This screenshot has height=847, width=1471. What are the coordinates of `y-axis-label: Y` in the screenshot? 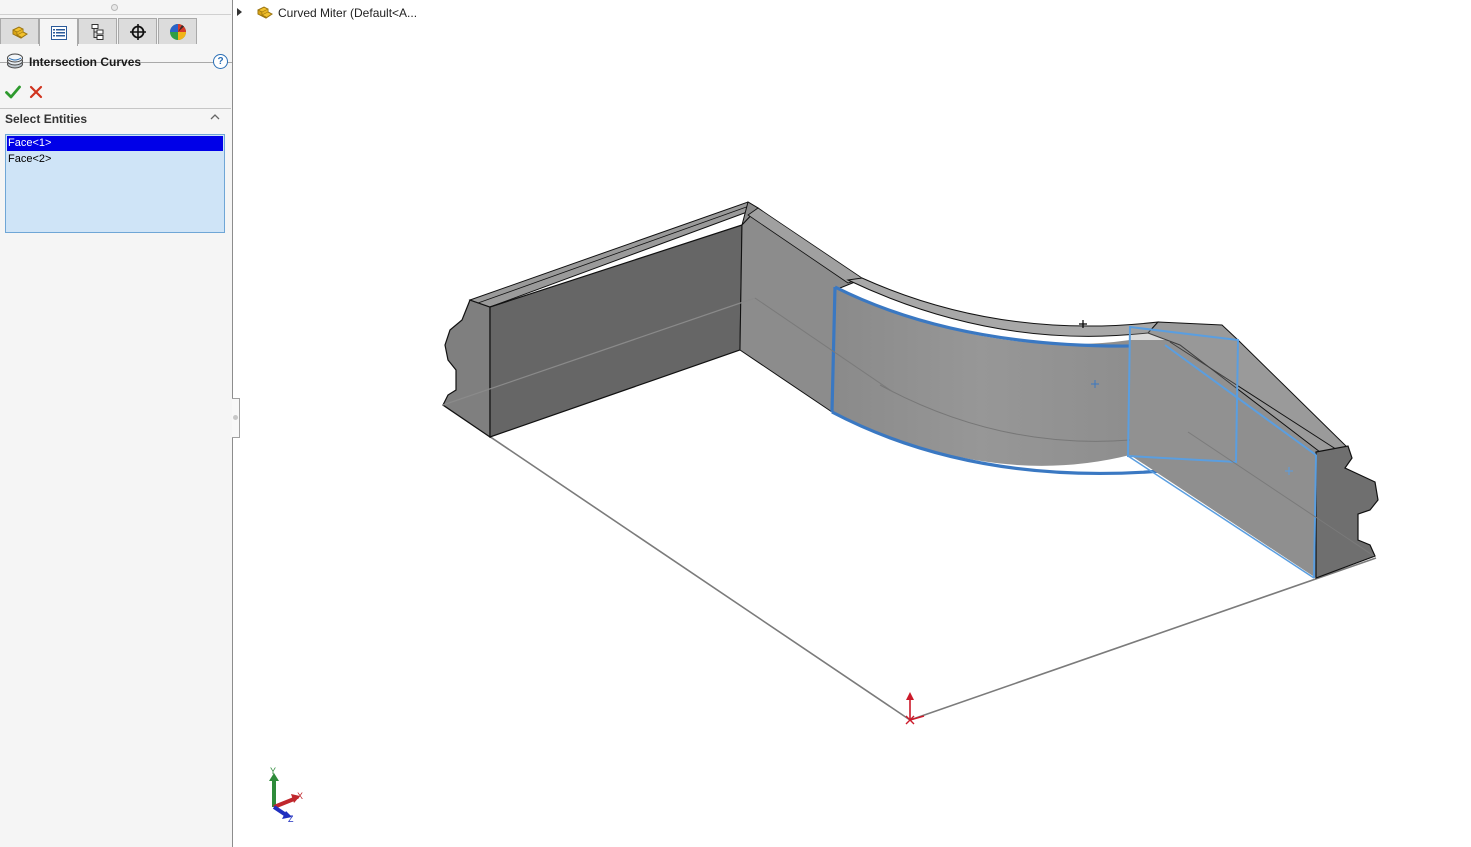 It's located at (273, 771).